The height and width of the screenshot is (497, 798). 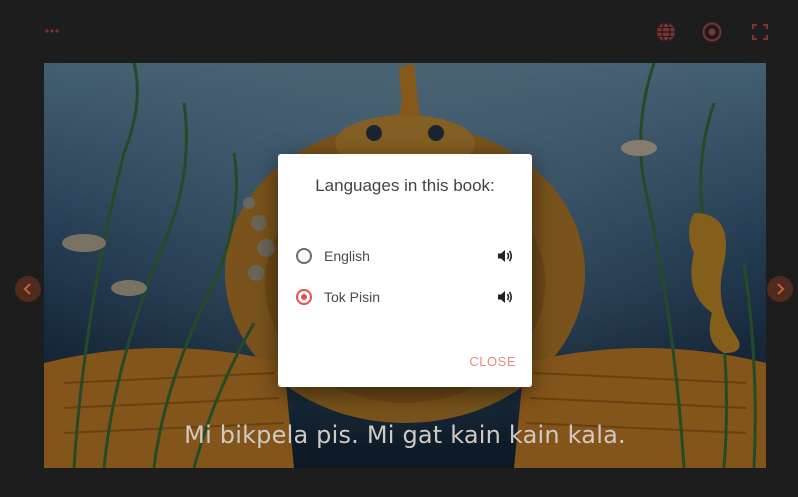 What do you see at coordinates (347, 256) in the screenshot?
I see `language-label: English` at bounding box center [347, 256].